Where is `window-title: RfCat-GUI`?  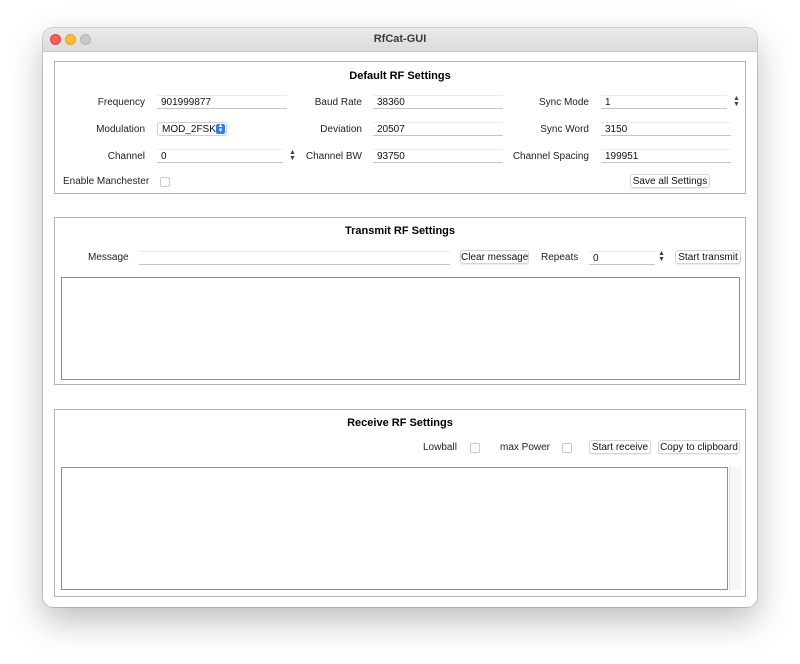
window-title: RfCat-GUI is located at coordinates (400, 39).